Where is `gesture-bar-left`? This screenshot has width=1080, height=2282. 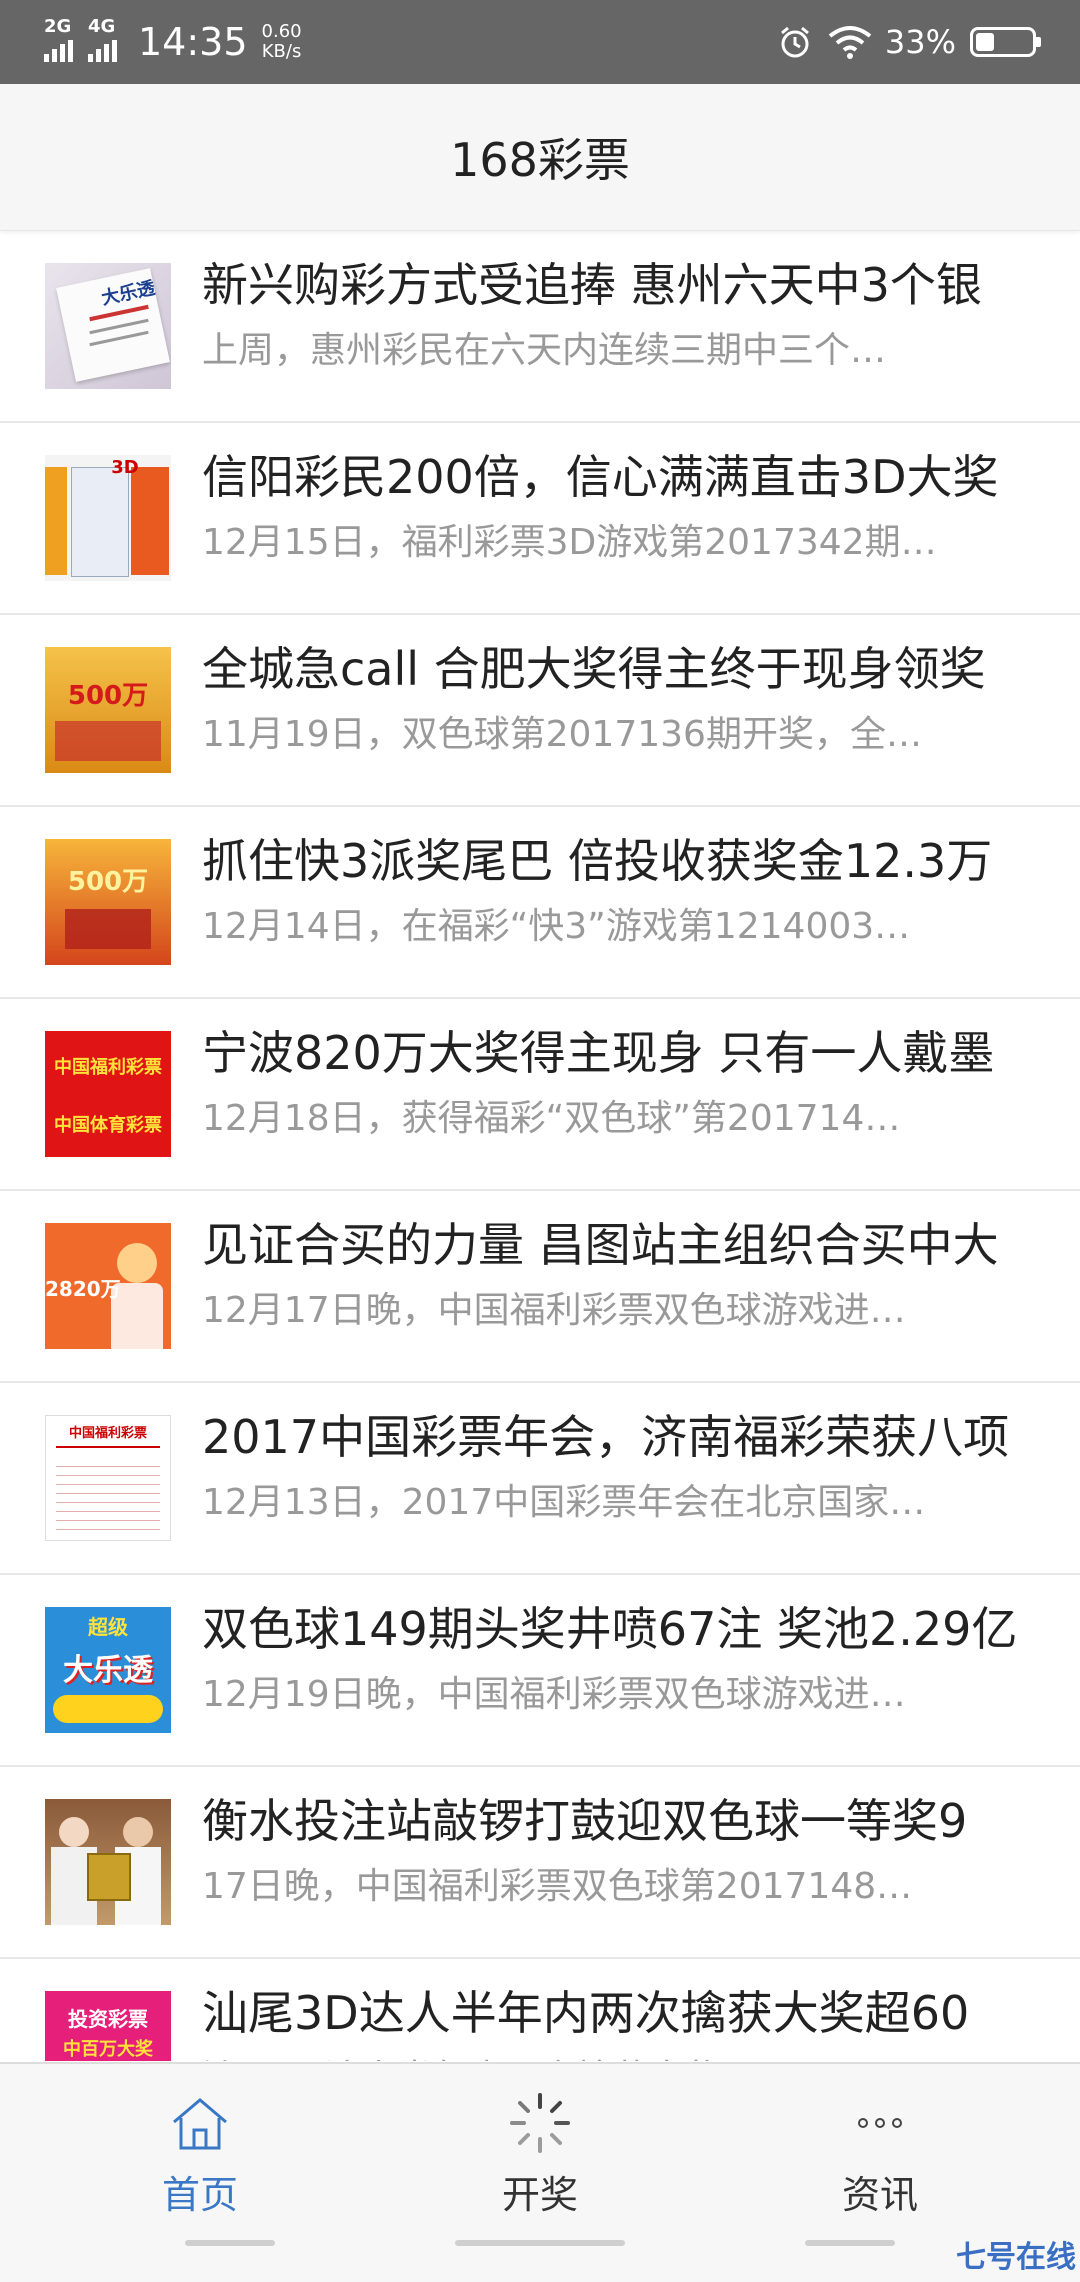
gesture-bar-left is located at coordinates (230, 2243).